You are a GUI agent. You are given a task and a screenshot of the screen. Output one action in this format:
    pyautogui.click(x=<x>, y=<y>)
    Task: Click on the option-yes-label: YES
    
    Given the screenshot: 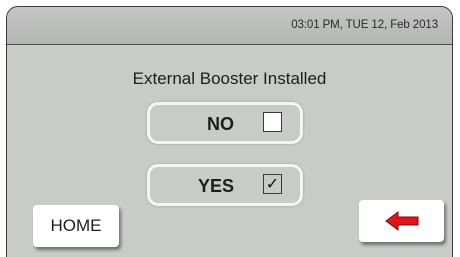 What is the action you would take?
    pyautogui.click(x=215, y=186)
    